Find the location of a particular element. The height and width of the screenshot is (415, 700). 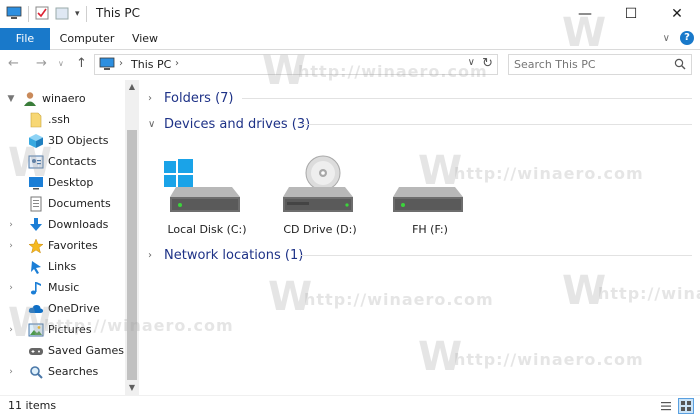

sidebar-item-label: .ssh is located at coordinates (59, 119).